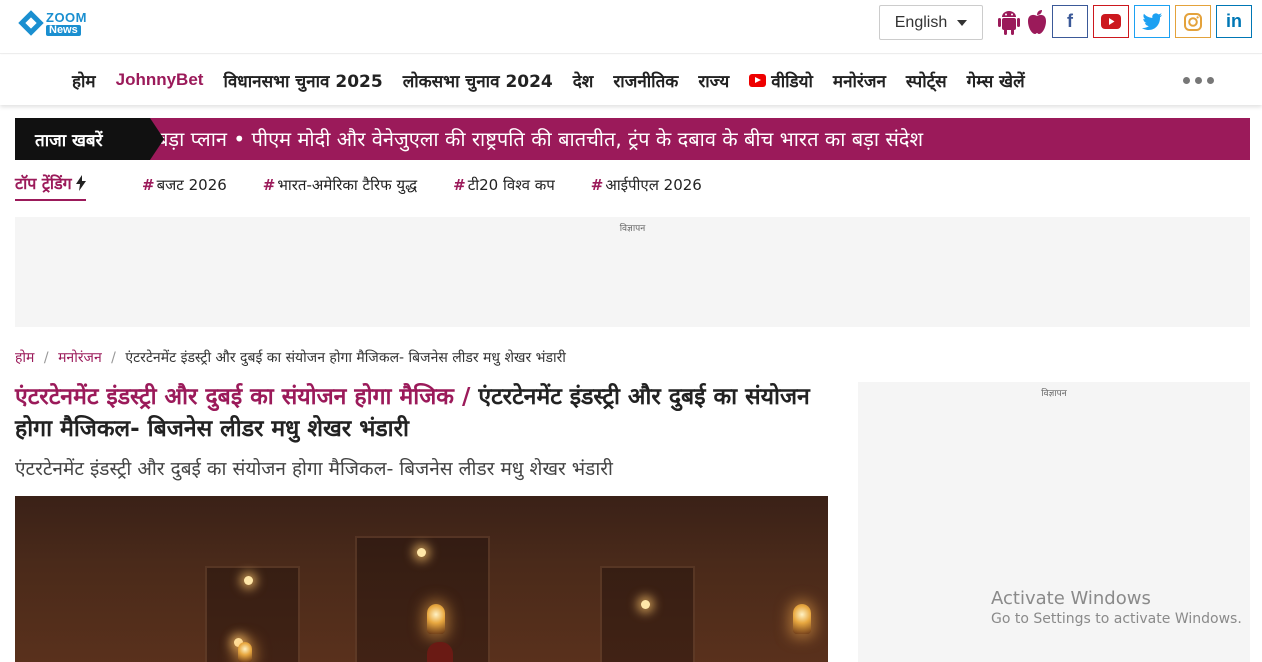 Image resolution: width=1262 pixels, height=662 pixels. What do you see at coordinates (184, 185) in the screenshot?
I see `trending-tag: # बजट 2026` at bounding box center [184, 185].